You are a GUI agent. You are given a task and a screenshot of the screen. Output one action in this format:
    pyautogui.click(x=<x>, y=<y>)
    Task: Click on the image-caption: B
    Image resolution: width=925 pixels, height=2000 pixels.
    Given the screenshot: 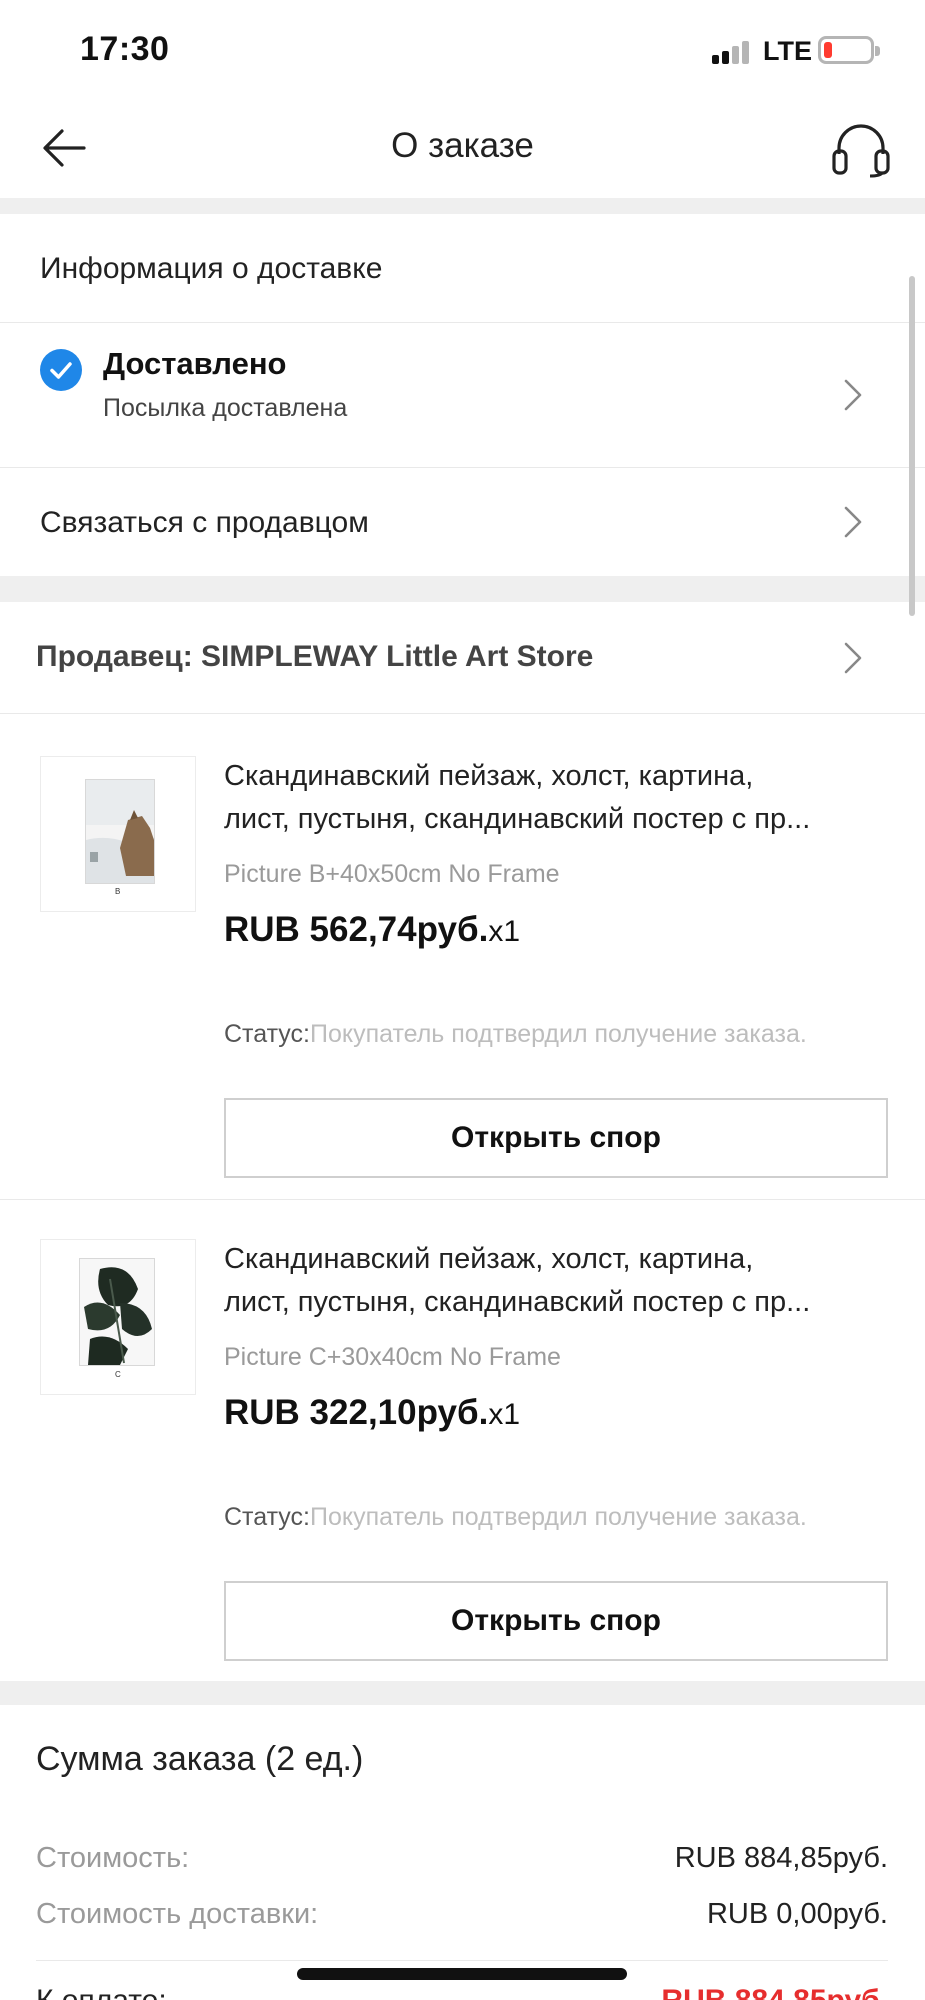 What is the action you would take?
    pyautogui.click(x=118, y=891)
    